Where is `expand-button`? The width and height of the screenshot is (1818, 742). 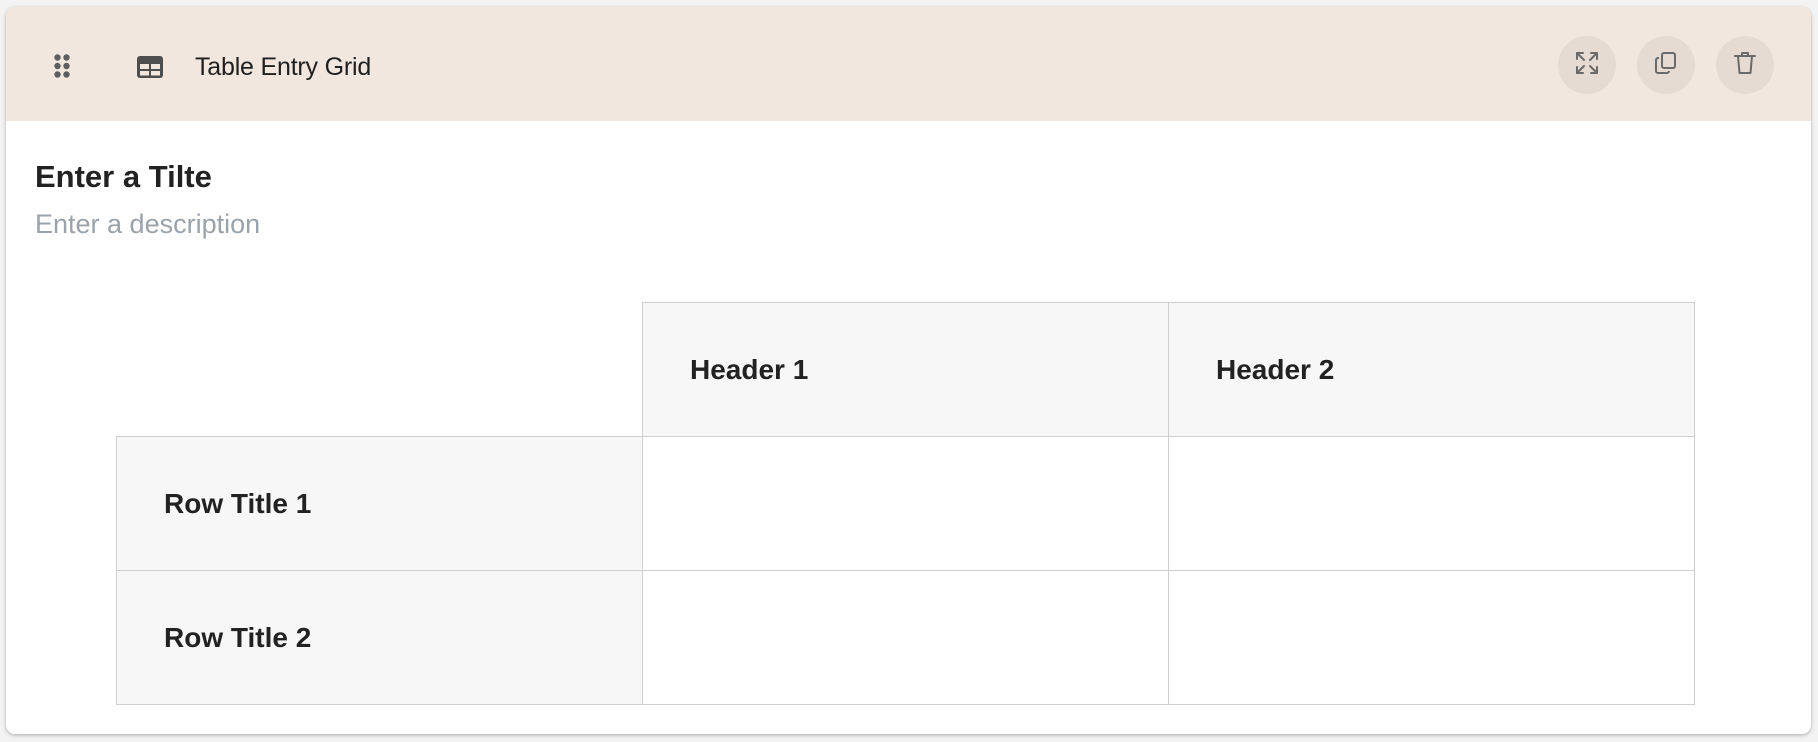
expand-button is located at coordinates (1587, 65).